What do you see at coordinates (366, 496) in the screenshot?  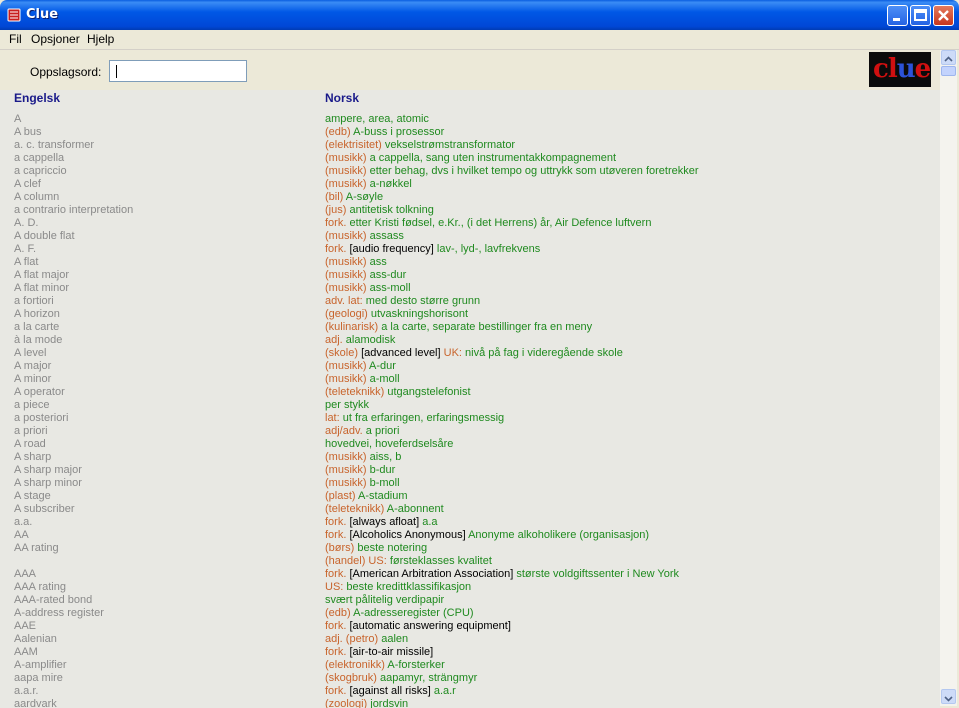 I see `entry-translation: (plast) A-stadium` at bounding box center [366, 496].